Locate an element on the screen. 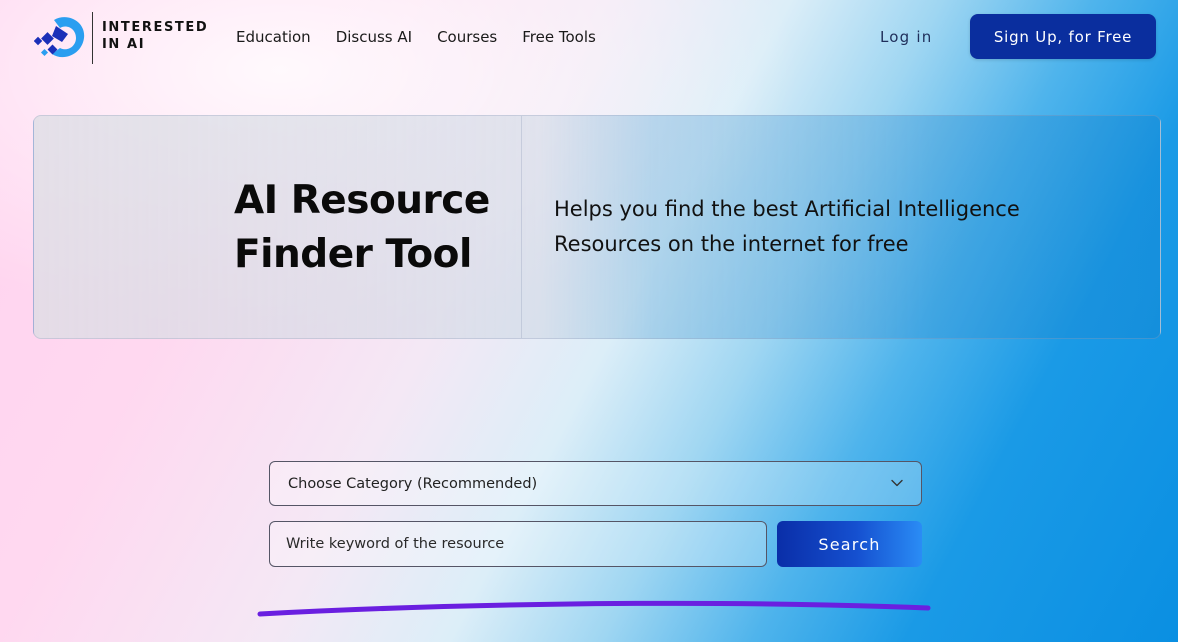  brand-name-line1: INTERESTED is located at coordinates (155, 27).